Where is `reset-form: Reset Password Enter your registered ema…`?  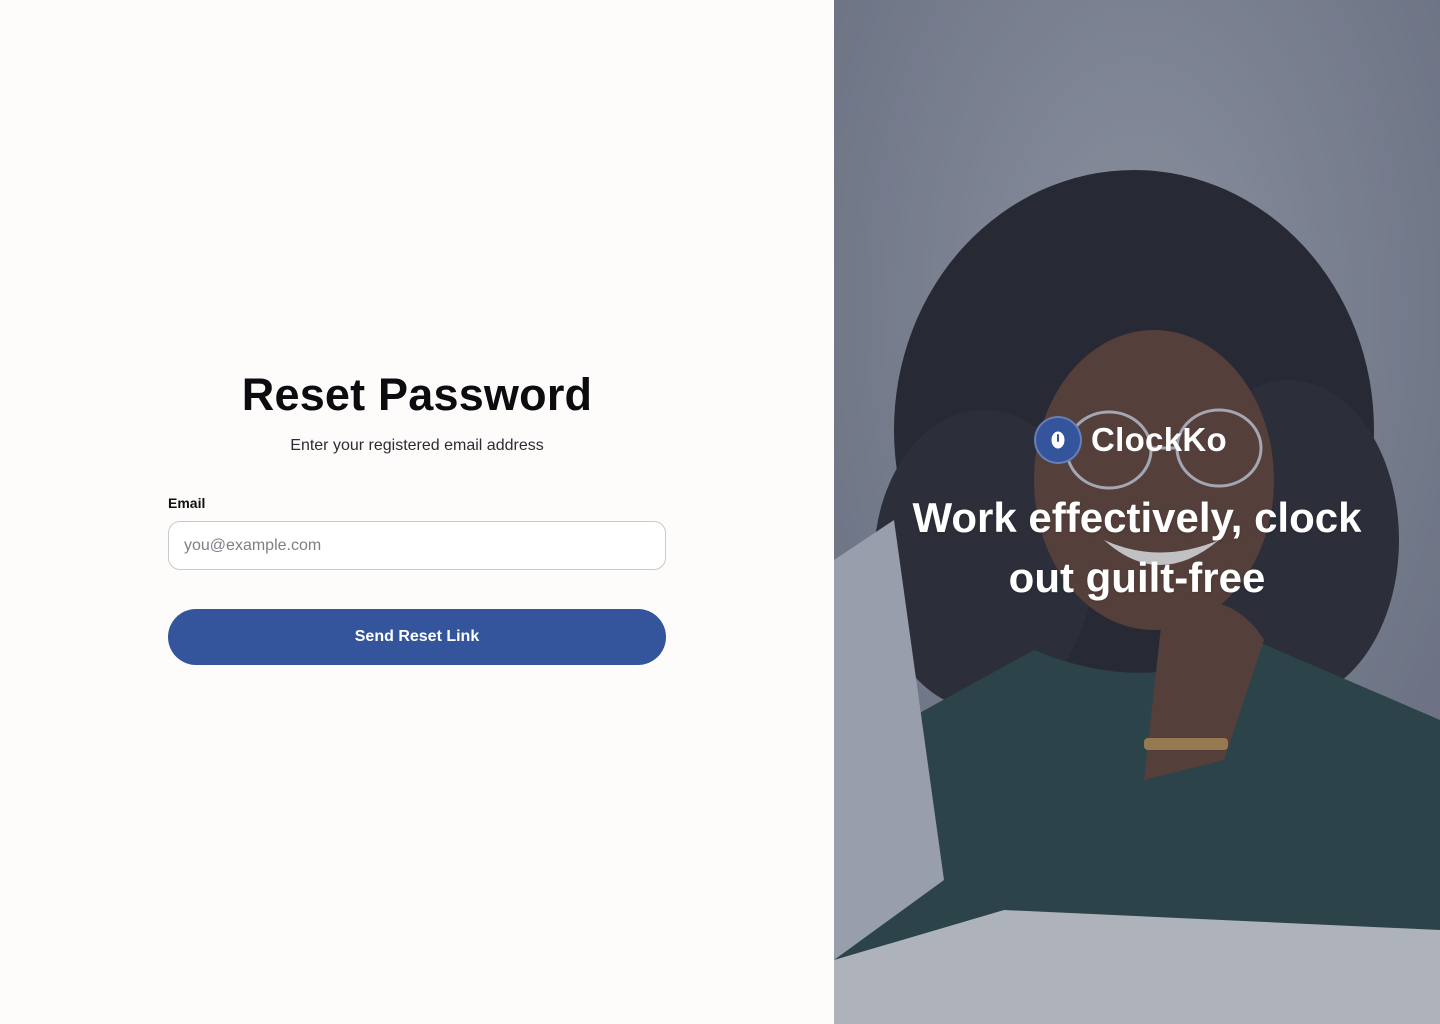 reset-form: Reset Password Enter your registered ema… is located at coordinates (417, 515).